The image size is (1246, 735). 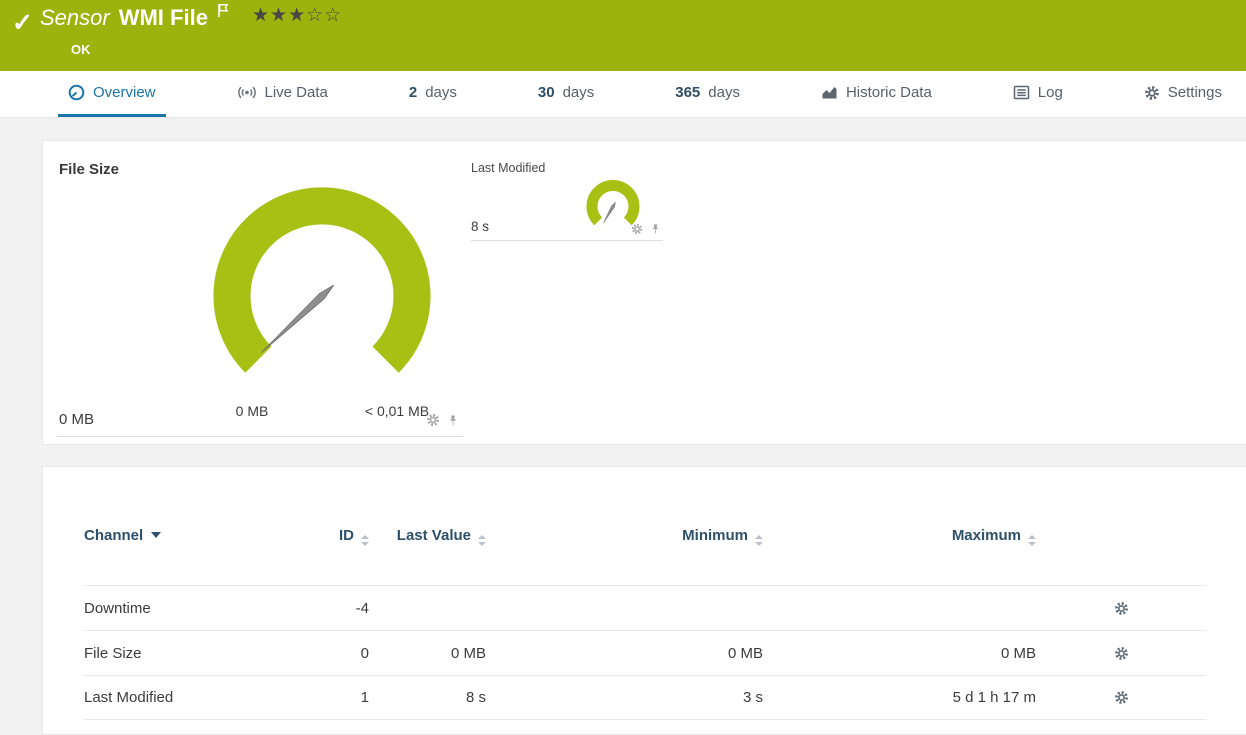 What do you see at coordinates (297, 15) in the screenshot?
I see `priority-stars: ★★★☆☆` at bounding box center [297, 15].